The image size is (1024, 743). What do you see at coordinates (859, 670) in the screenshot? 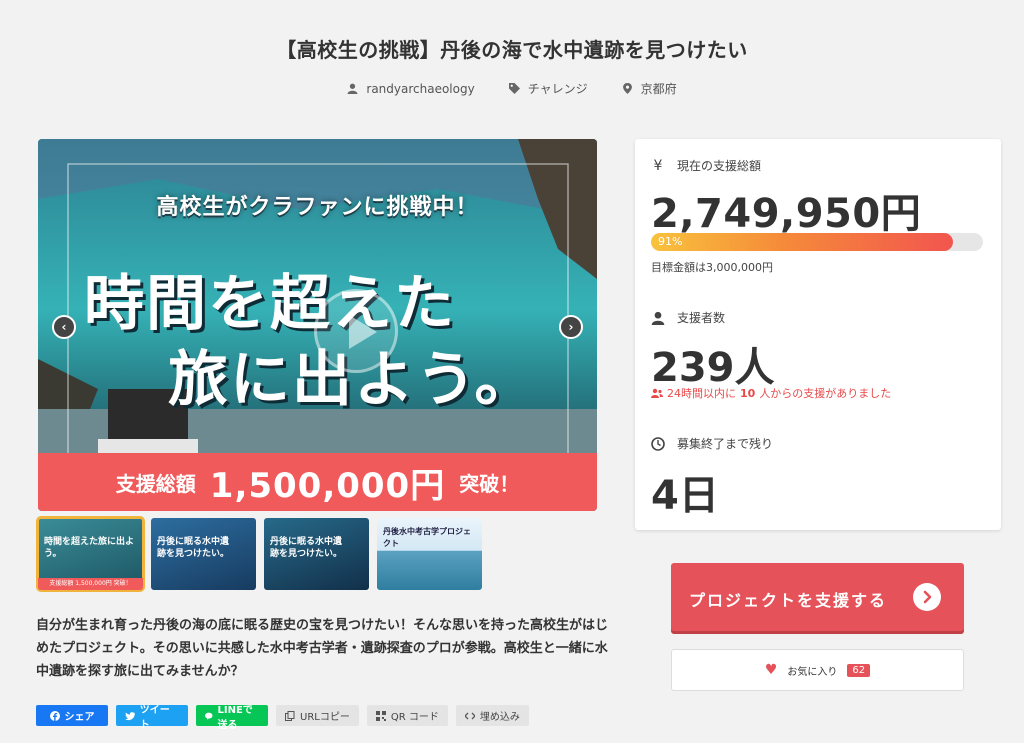
I see `favorite-count-badge: 62` at bounding box center [859, 670].